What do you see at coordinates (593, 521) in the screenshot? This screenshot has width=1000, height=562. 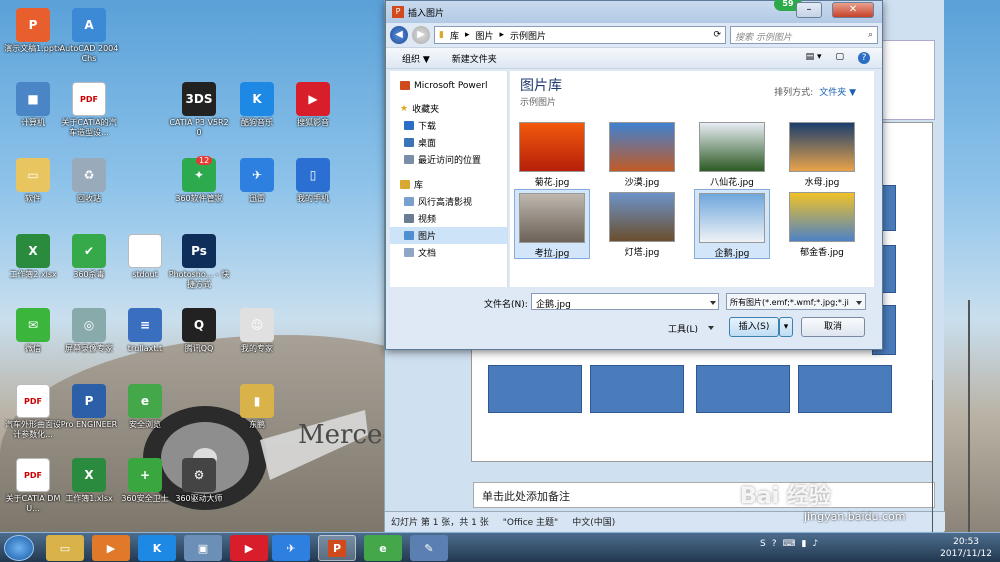 I see `language-indicator: 中文(中国)` at bounding box center [593, 521].